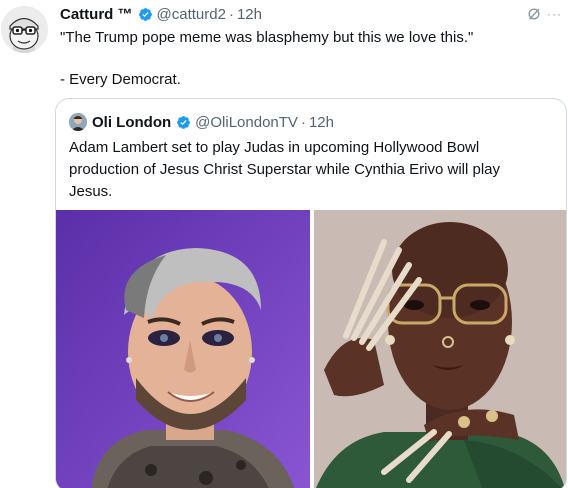  I want to click on quoted-text-line: Jesus., so click(91, 191).